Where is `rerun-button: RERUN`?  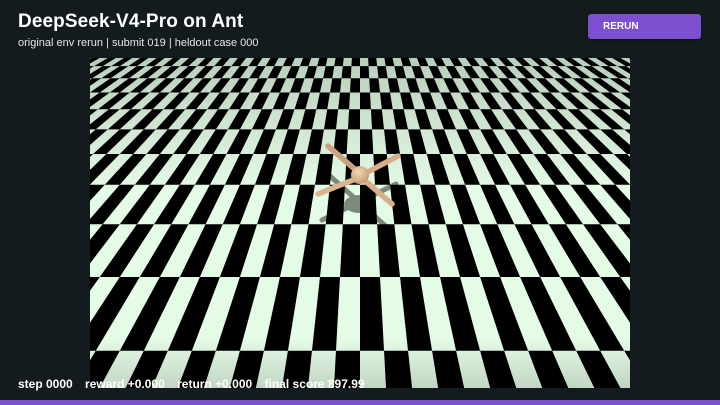
rerun-button: RERUN is located at coordinates (644, 26).